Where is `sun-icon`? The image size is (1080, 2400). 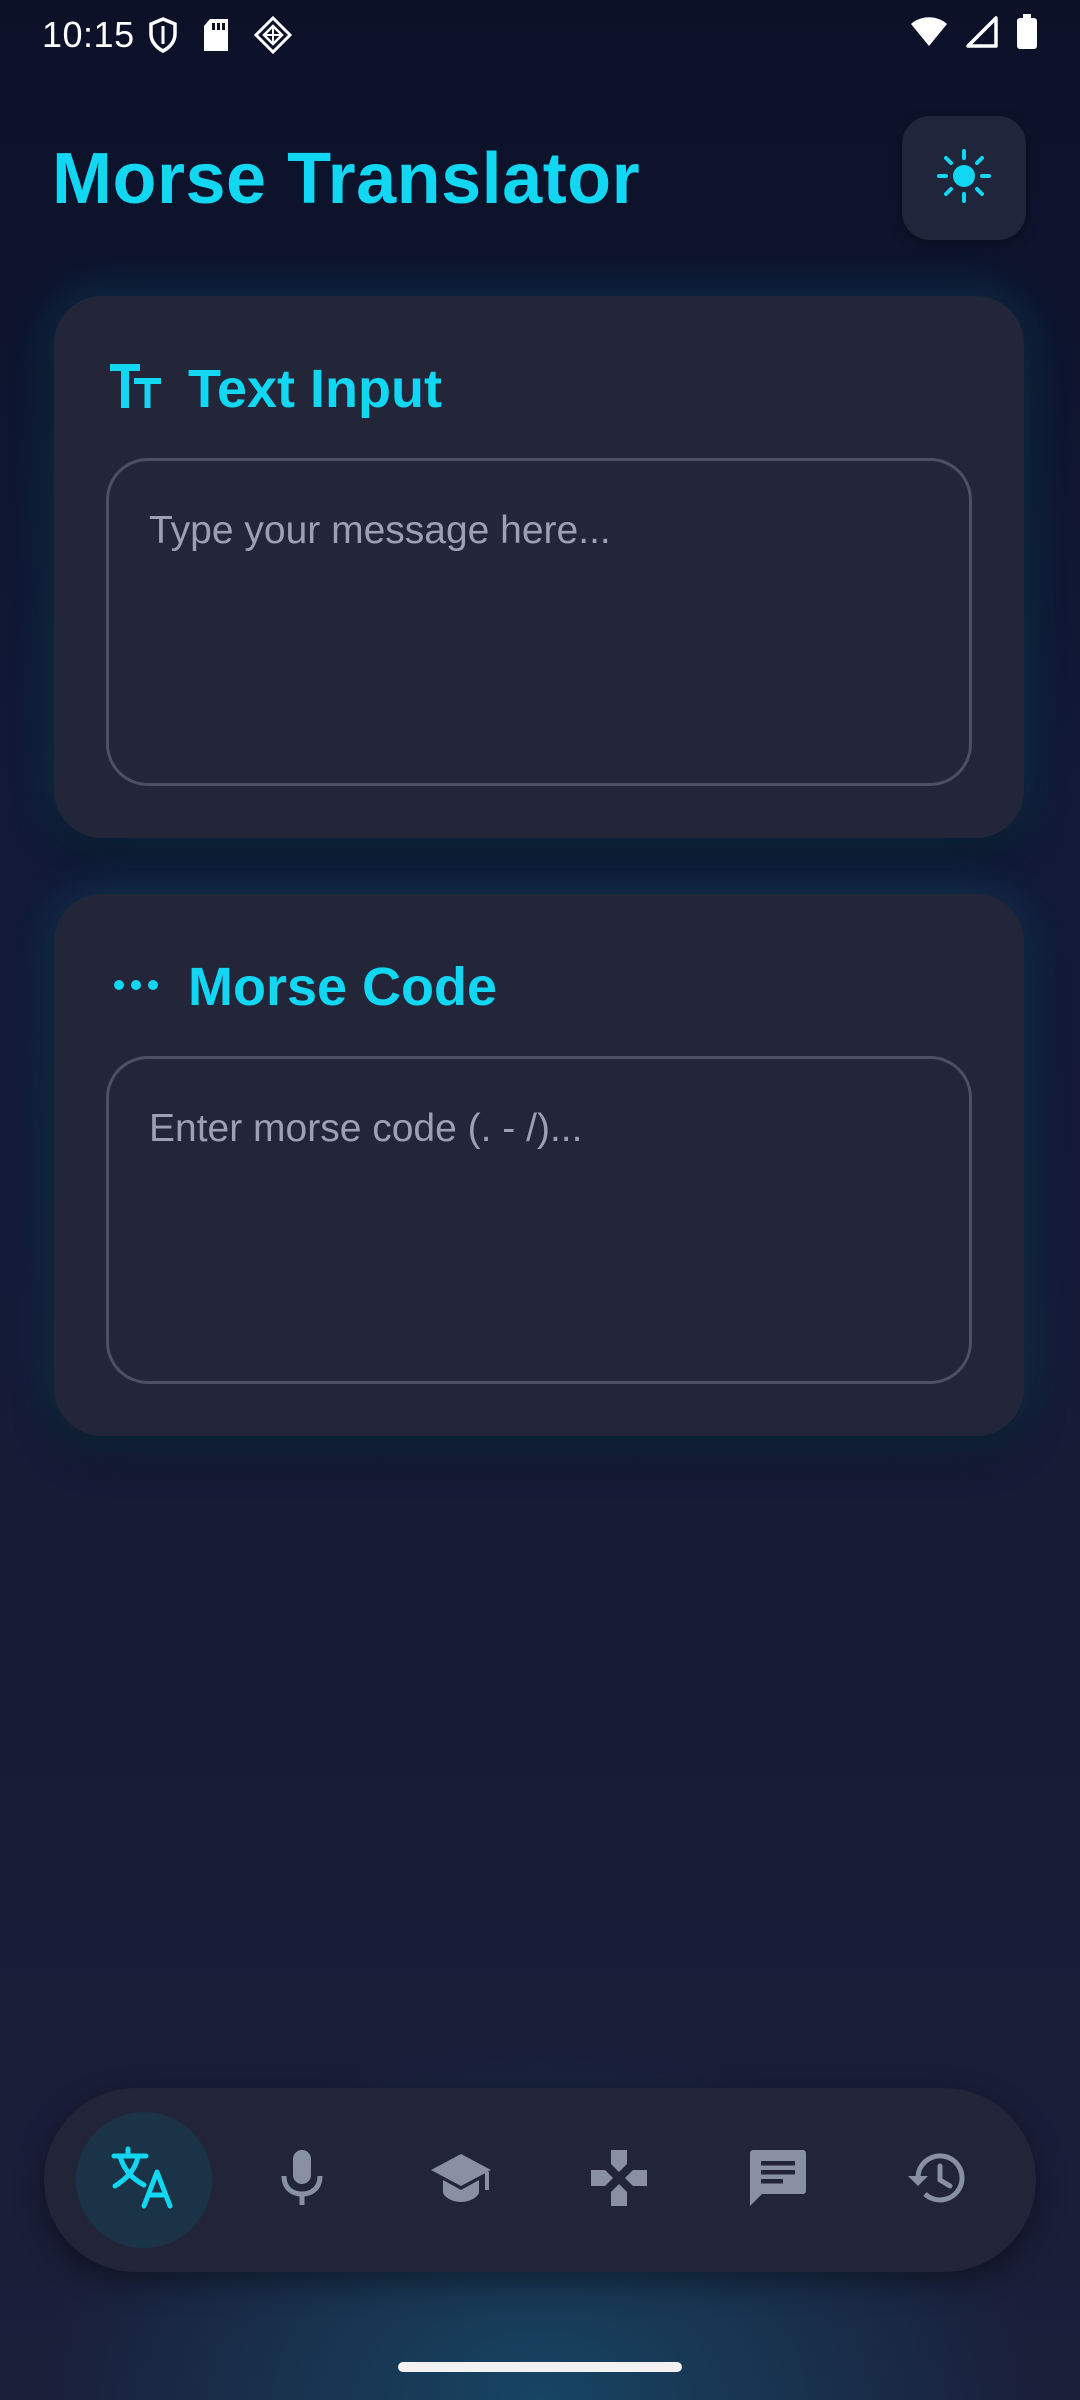
sun-icon is located at coordinates (964, 178).